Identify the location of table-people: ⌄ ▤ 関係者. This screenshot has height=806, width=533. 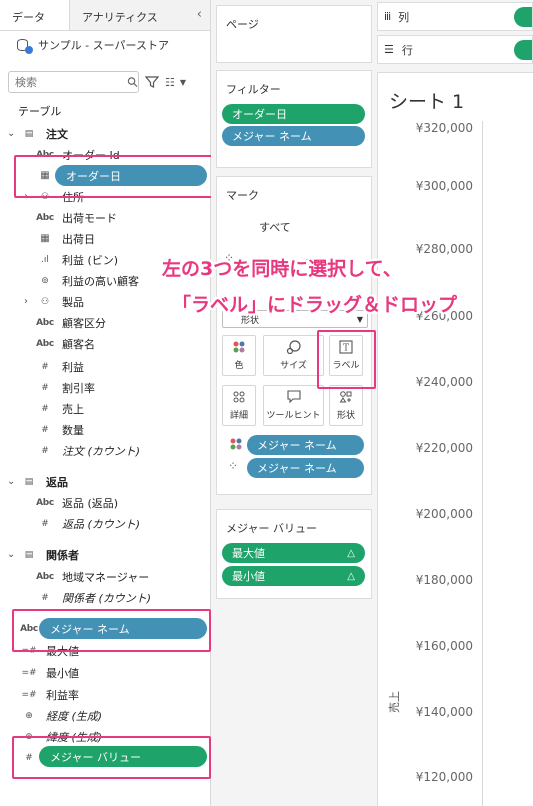
(105, 554).